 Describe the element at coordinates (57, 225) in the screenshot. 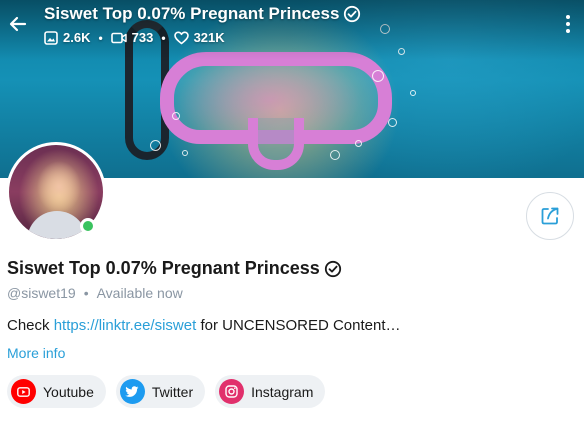

I see `avatar-shirt-shape` at that location.